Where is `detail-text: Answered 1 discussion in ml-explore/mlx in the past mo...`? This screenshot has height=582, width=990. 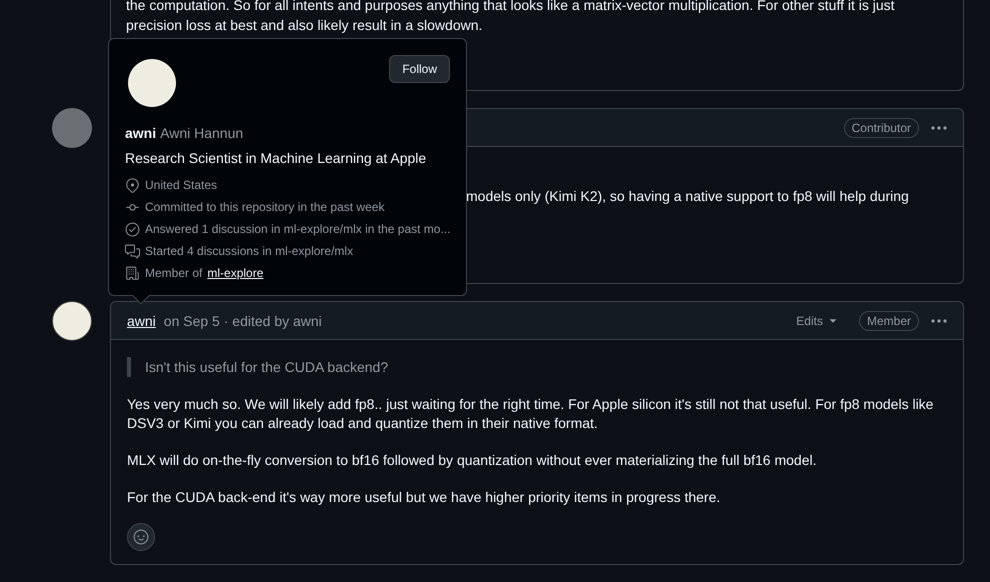 detail-text: Answered 1 discussion in ml-explore/mlx in the past mo... is located at coordinates (297, 229).